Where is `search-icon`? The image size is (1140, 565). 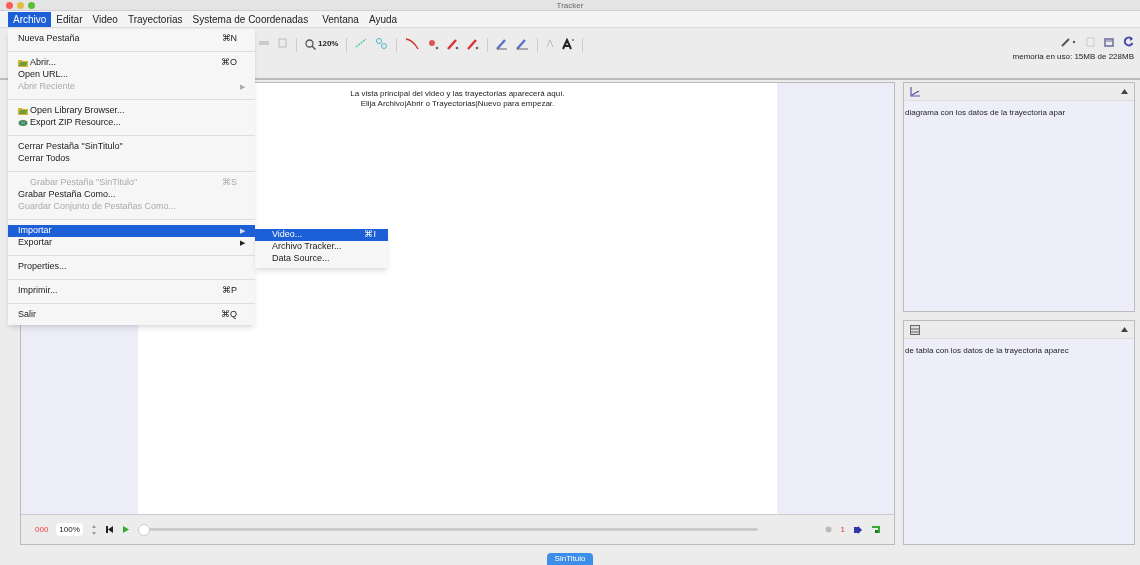
search-icon is located at coordinates (310, 44).